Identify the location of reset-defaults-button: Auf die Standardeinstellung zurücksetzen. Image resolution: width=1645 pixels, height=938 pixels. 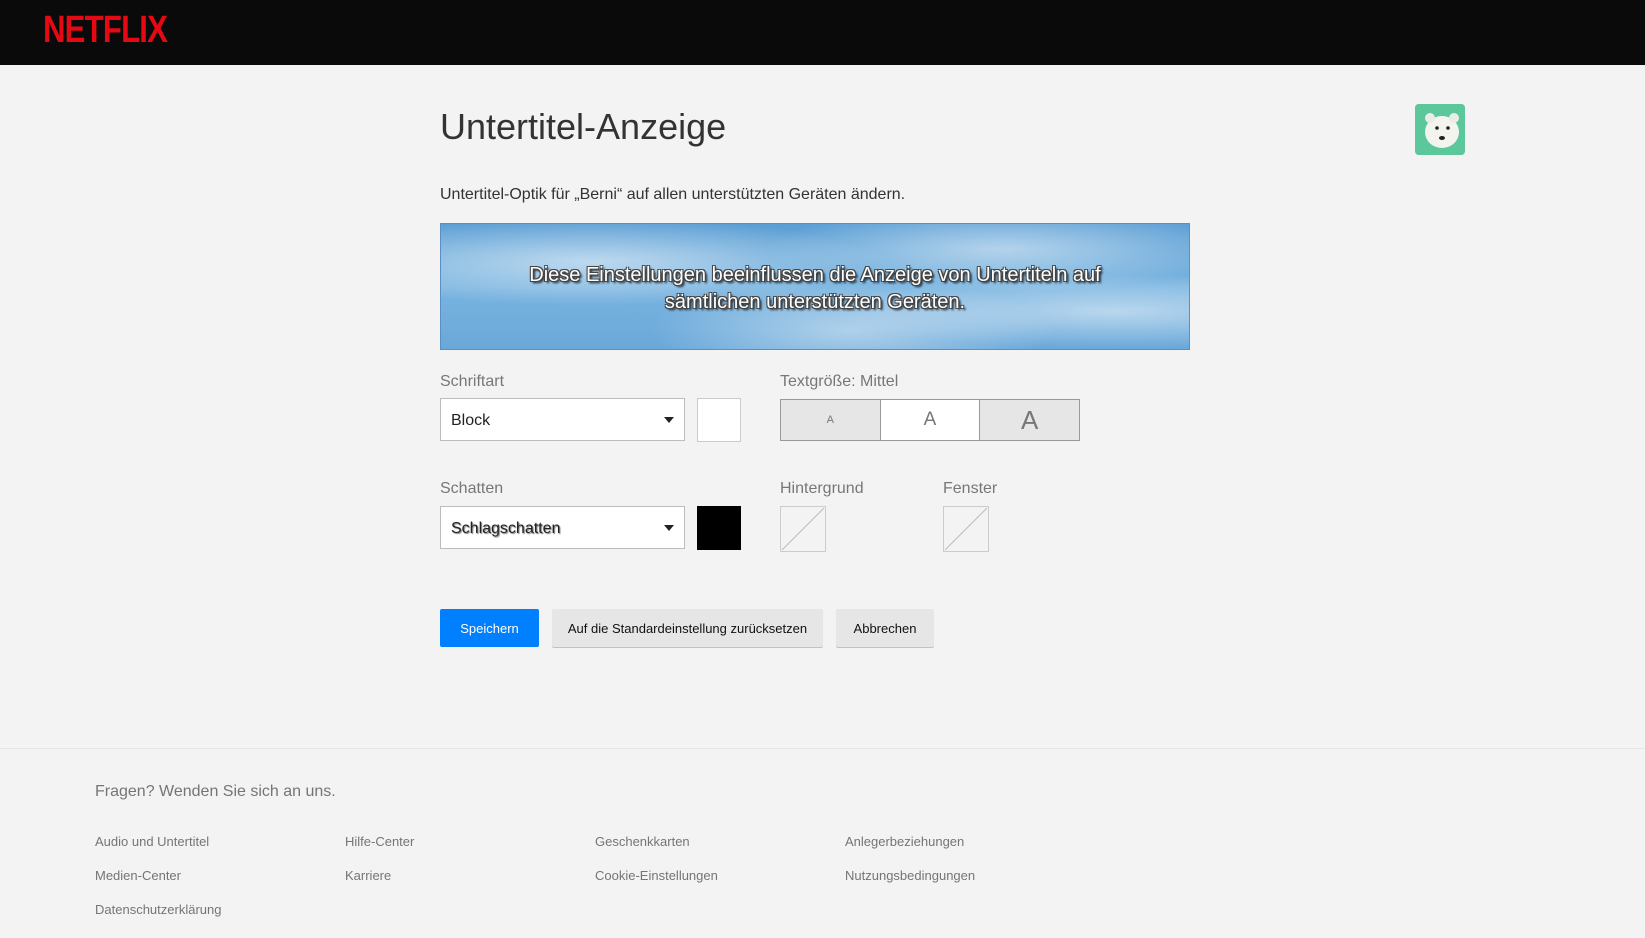
(687, 628).